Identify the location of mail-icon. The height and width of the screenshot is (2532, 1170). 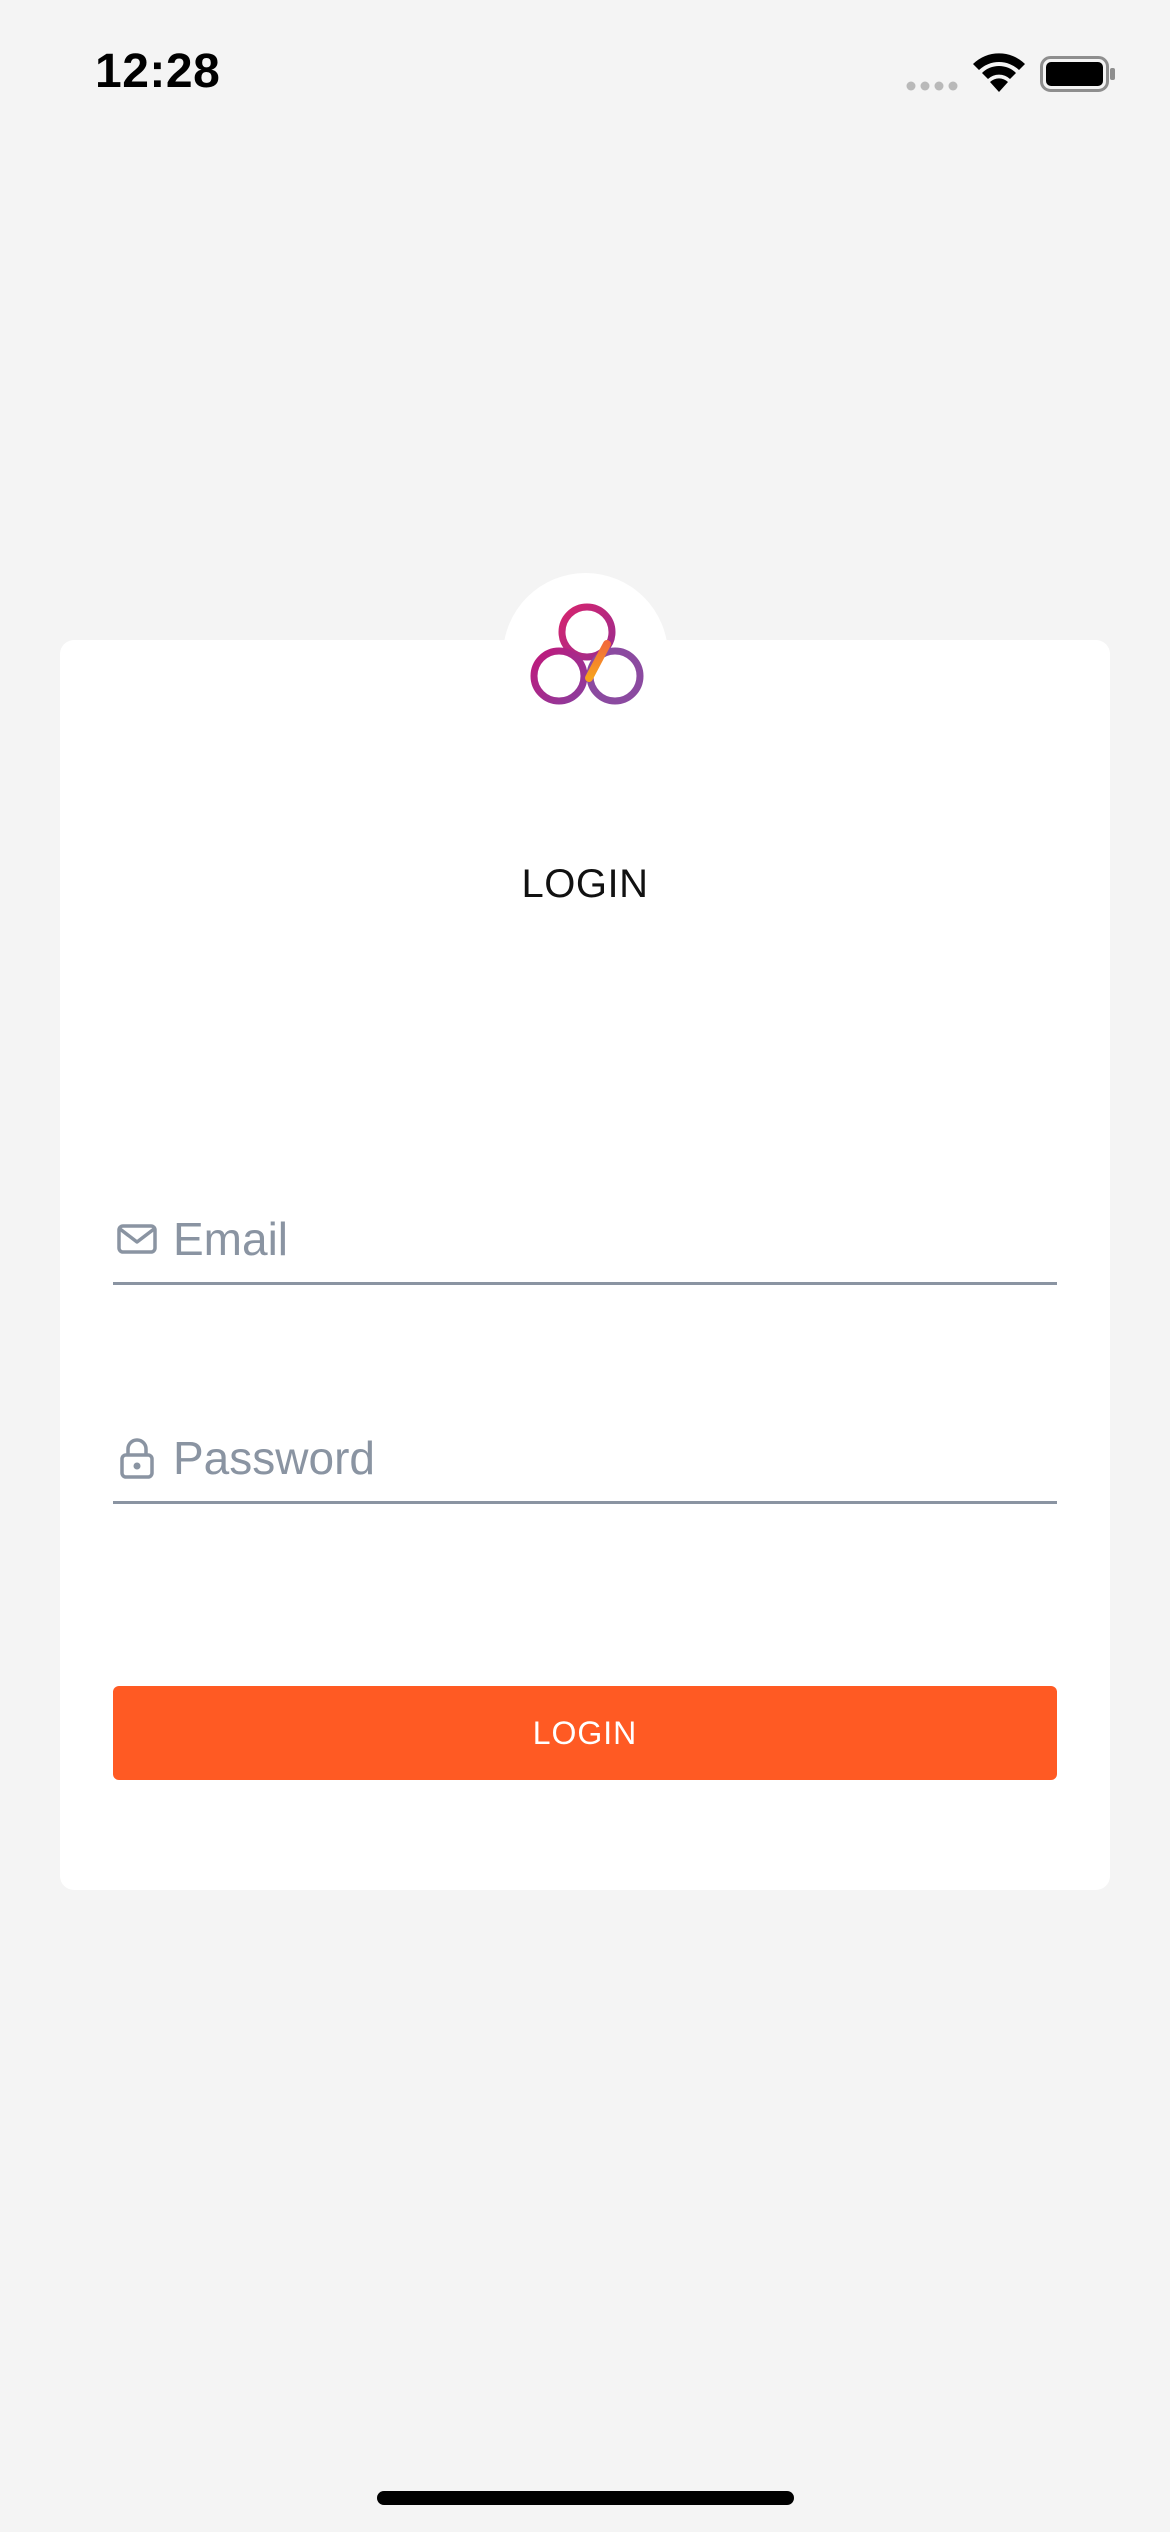
(137, 1239).